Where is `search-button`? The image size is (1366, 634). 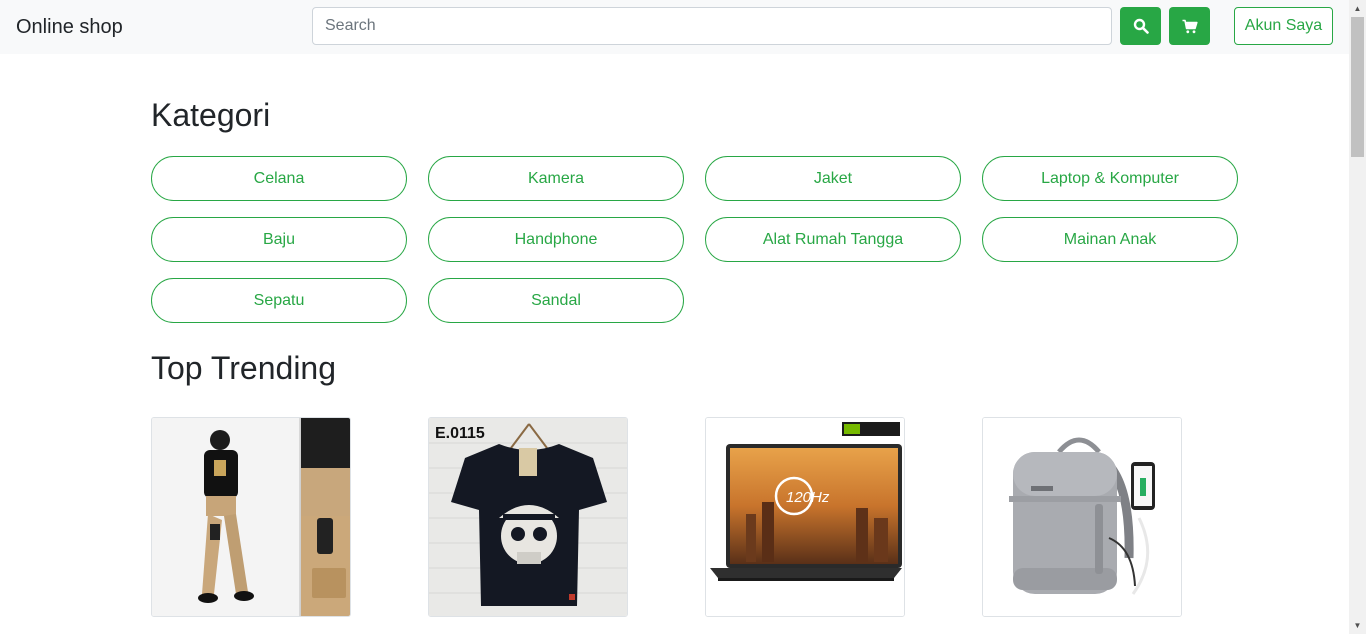 search-button is located at coordinates (1140, 26).